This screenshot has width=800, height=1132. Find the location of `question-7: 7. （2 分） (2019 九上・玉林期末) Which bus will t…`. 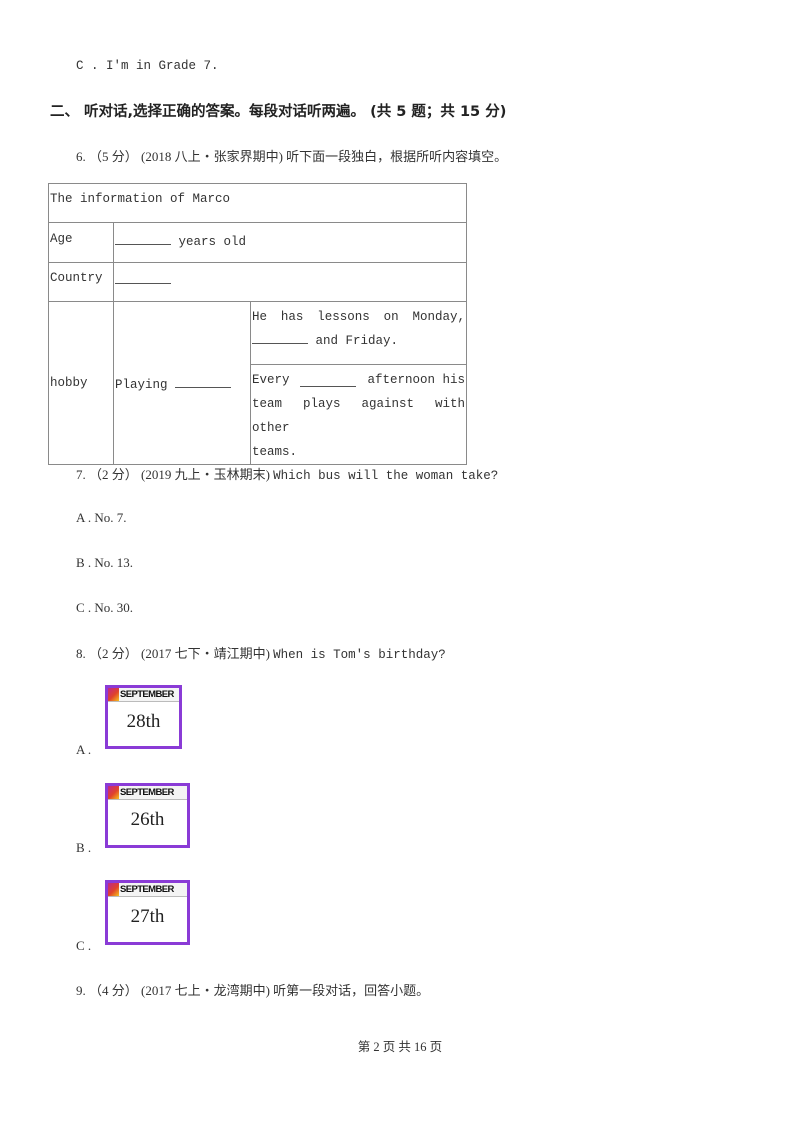

question-7: 7. （2 分） (2019 九上・玉林期末) Which bus will t… is located at coordinates (287, 473).